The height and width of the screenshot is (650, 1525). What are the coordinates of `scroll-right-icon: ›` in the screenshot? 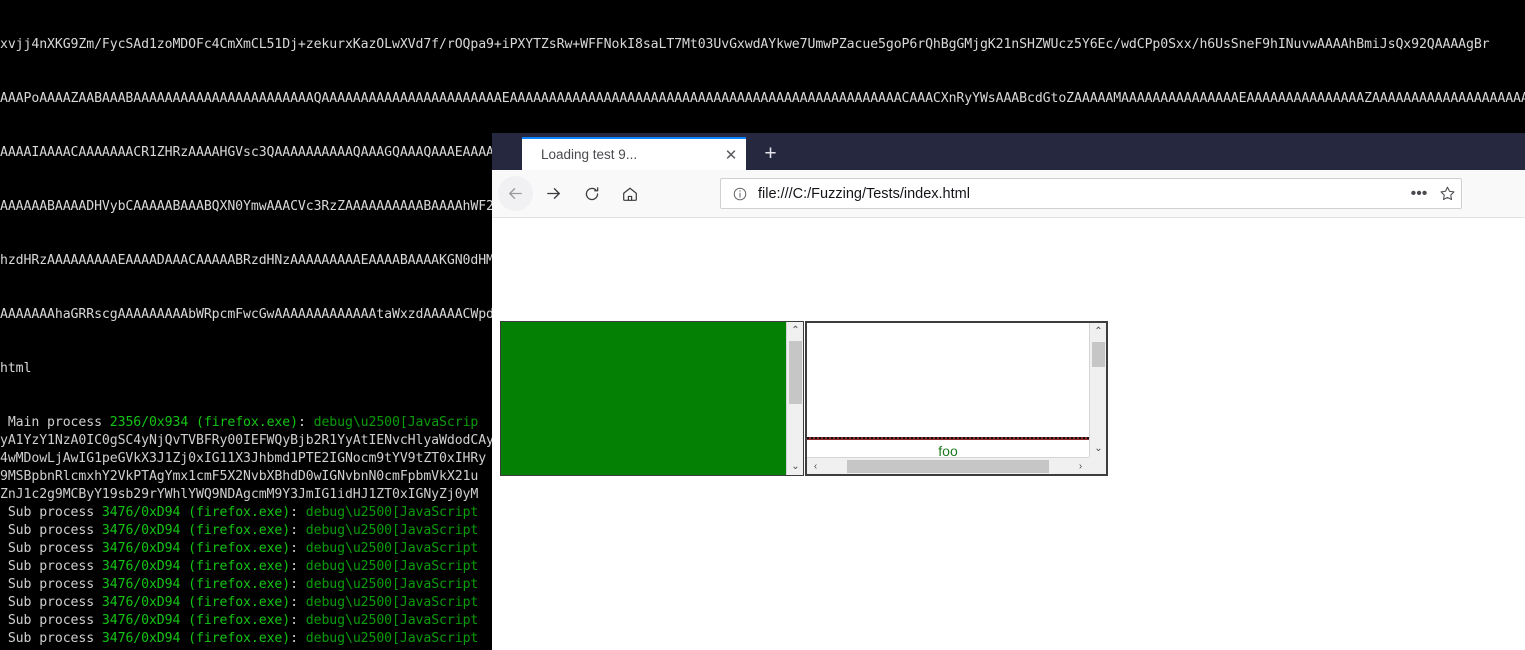 It's located at (1080, 466).